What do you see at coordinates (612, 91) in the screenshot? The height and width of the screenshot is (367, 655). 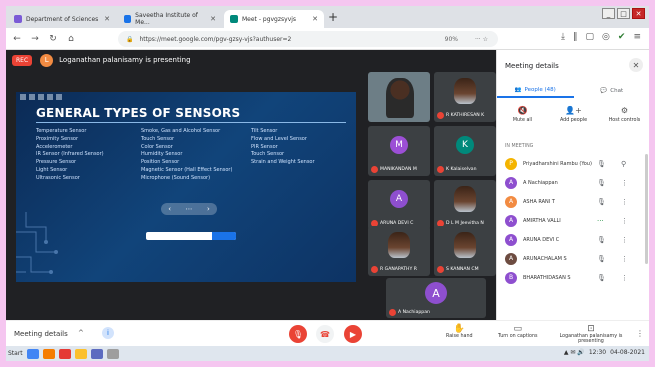 I see `tab-chat: 💬 Chat` at bounding box center [612, 91].